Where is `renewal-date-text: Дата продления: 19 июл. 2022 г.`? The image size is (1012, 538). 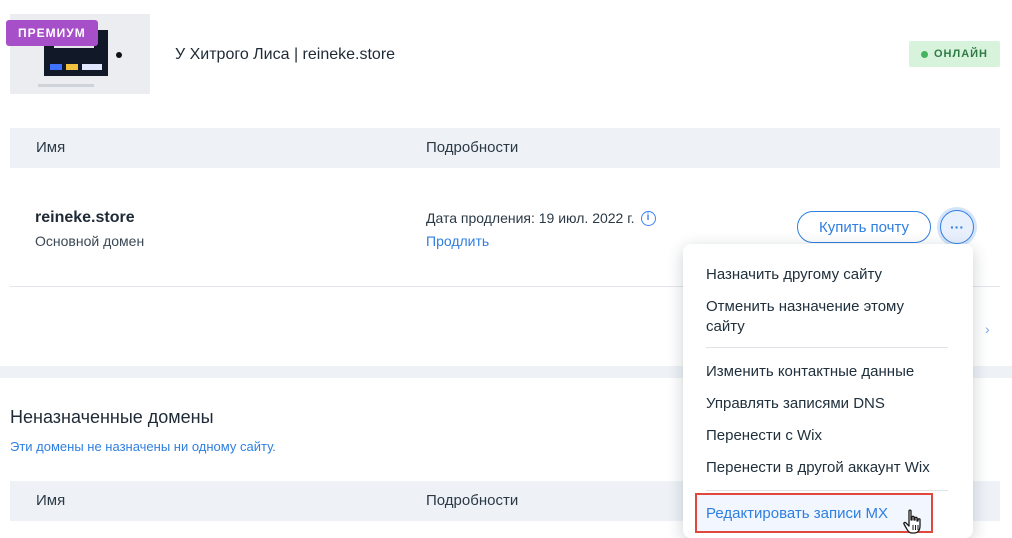 renewal-date-text: Дата продления: 19 июл. 2022 г. is located at coordinates (530, 218).